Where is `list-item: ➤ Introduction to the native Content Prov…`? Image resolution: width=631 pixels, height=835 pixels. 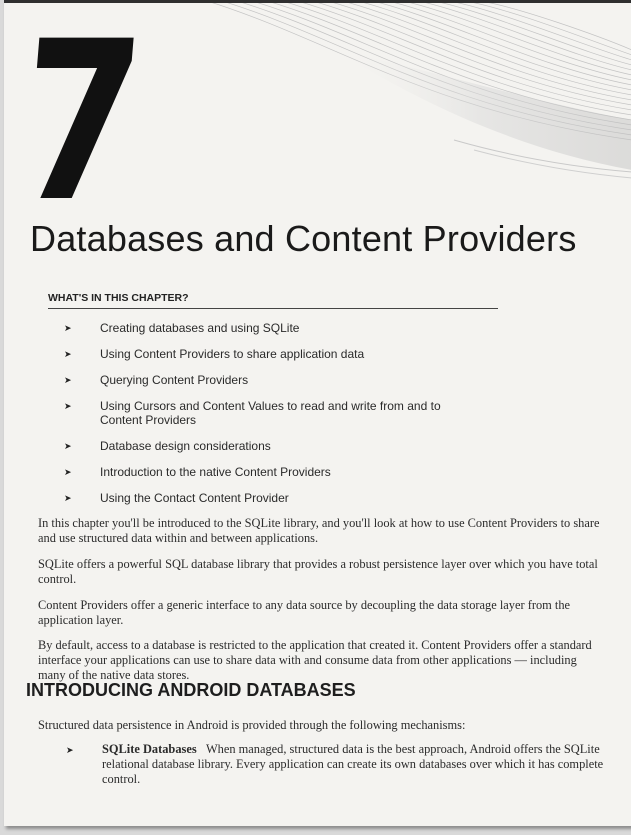 list-item: ➤ Introduction to the native Content Prov… is located at coordinates (197, 472).